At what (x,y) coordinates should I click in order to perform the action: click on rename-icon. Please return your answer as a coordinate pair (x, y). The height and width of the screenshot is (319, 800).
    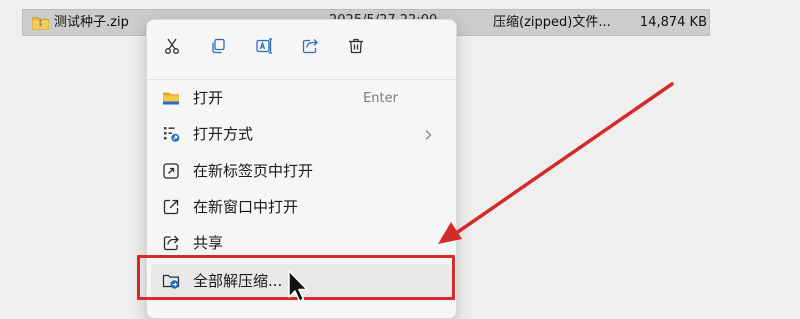
    Looking at the image, I should click on (264, 48).